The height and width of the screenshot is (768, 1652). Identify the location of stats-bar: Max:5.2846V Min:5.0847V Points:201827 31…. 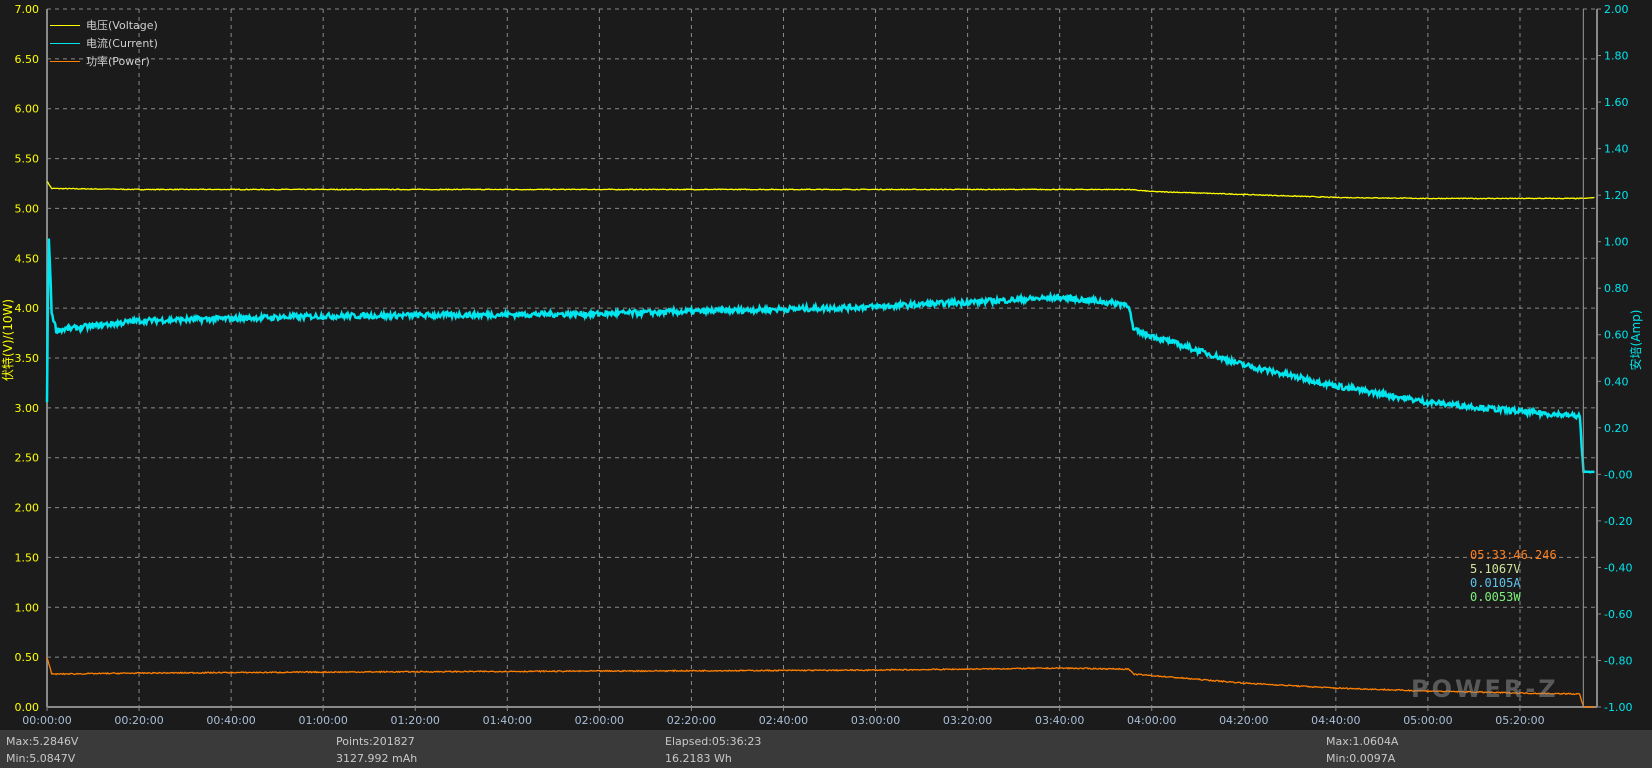
(826, 749).